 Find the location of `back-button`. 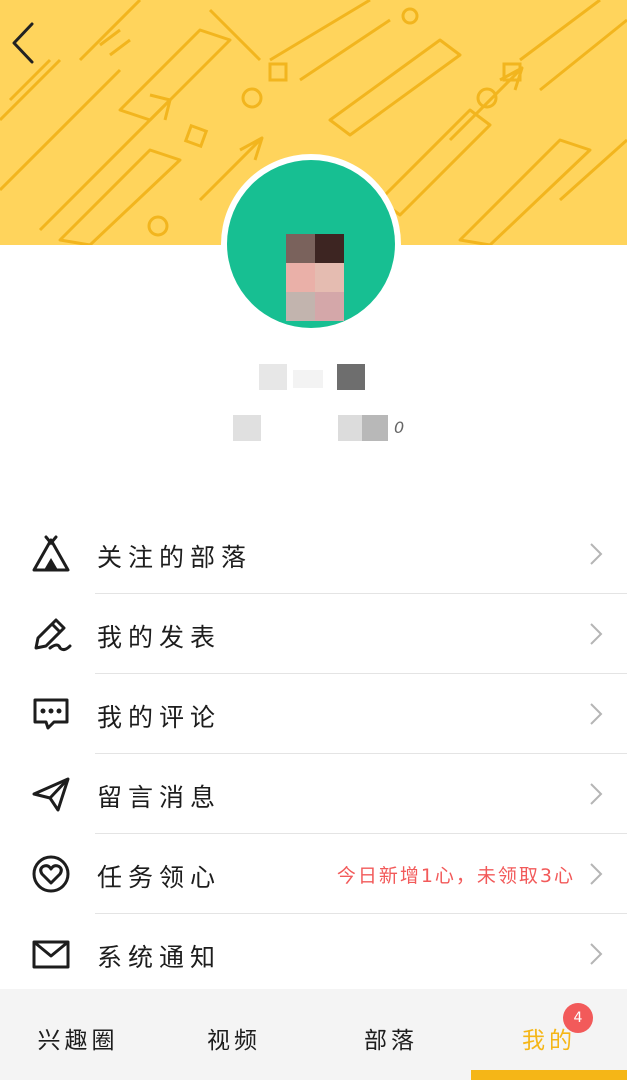

back-button is located at coordinates (24, 43).